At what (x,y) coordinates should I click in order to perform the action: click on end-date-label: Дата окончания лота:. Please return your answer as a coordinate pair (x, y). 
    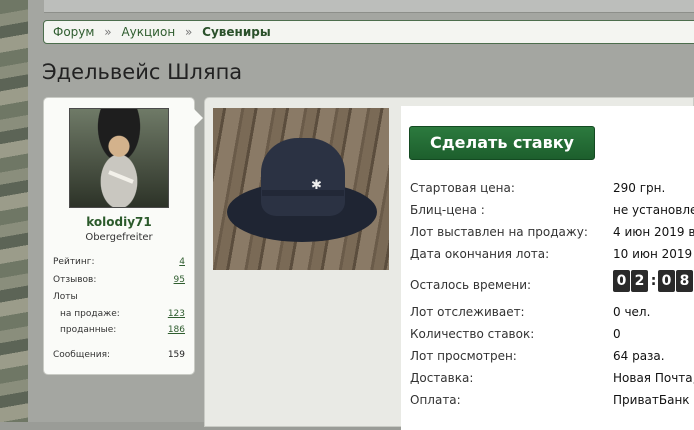
    Looking at the image, I should click on (480, 254).